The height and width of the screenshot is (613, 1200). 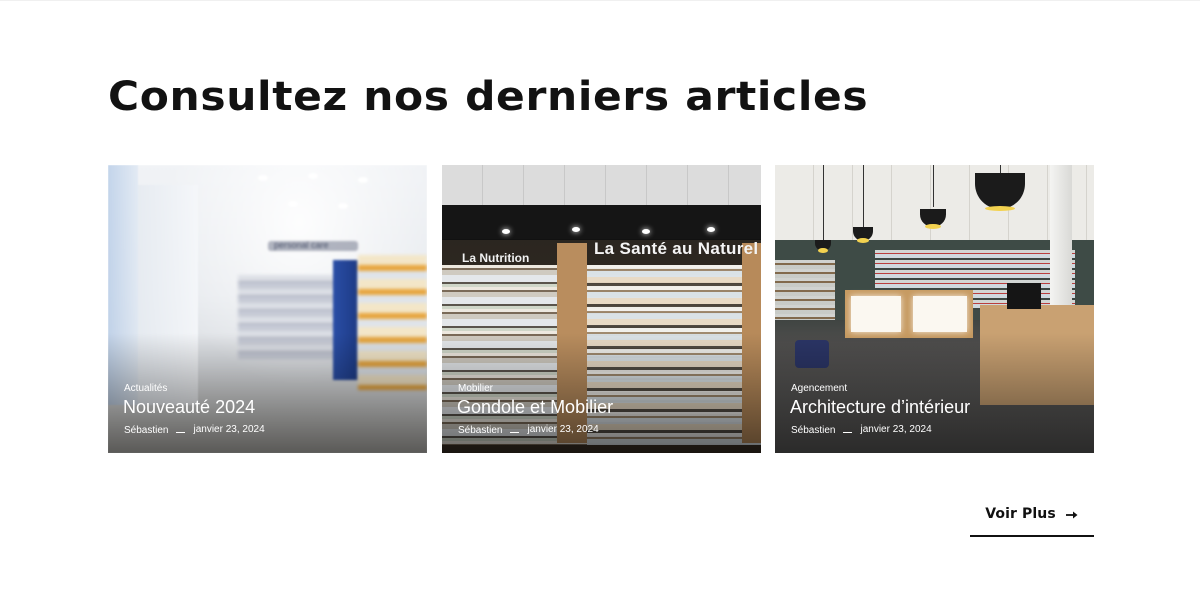 I want to click on top-divider, so click(x=600, y=0).